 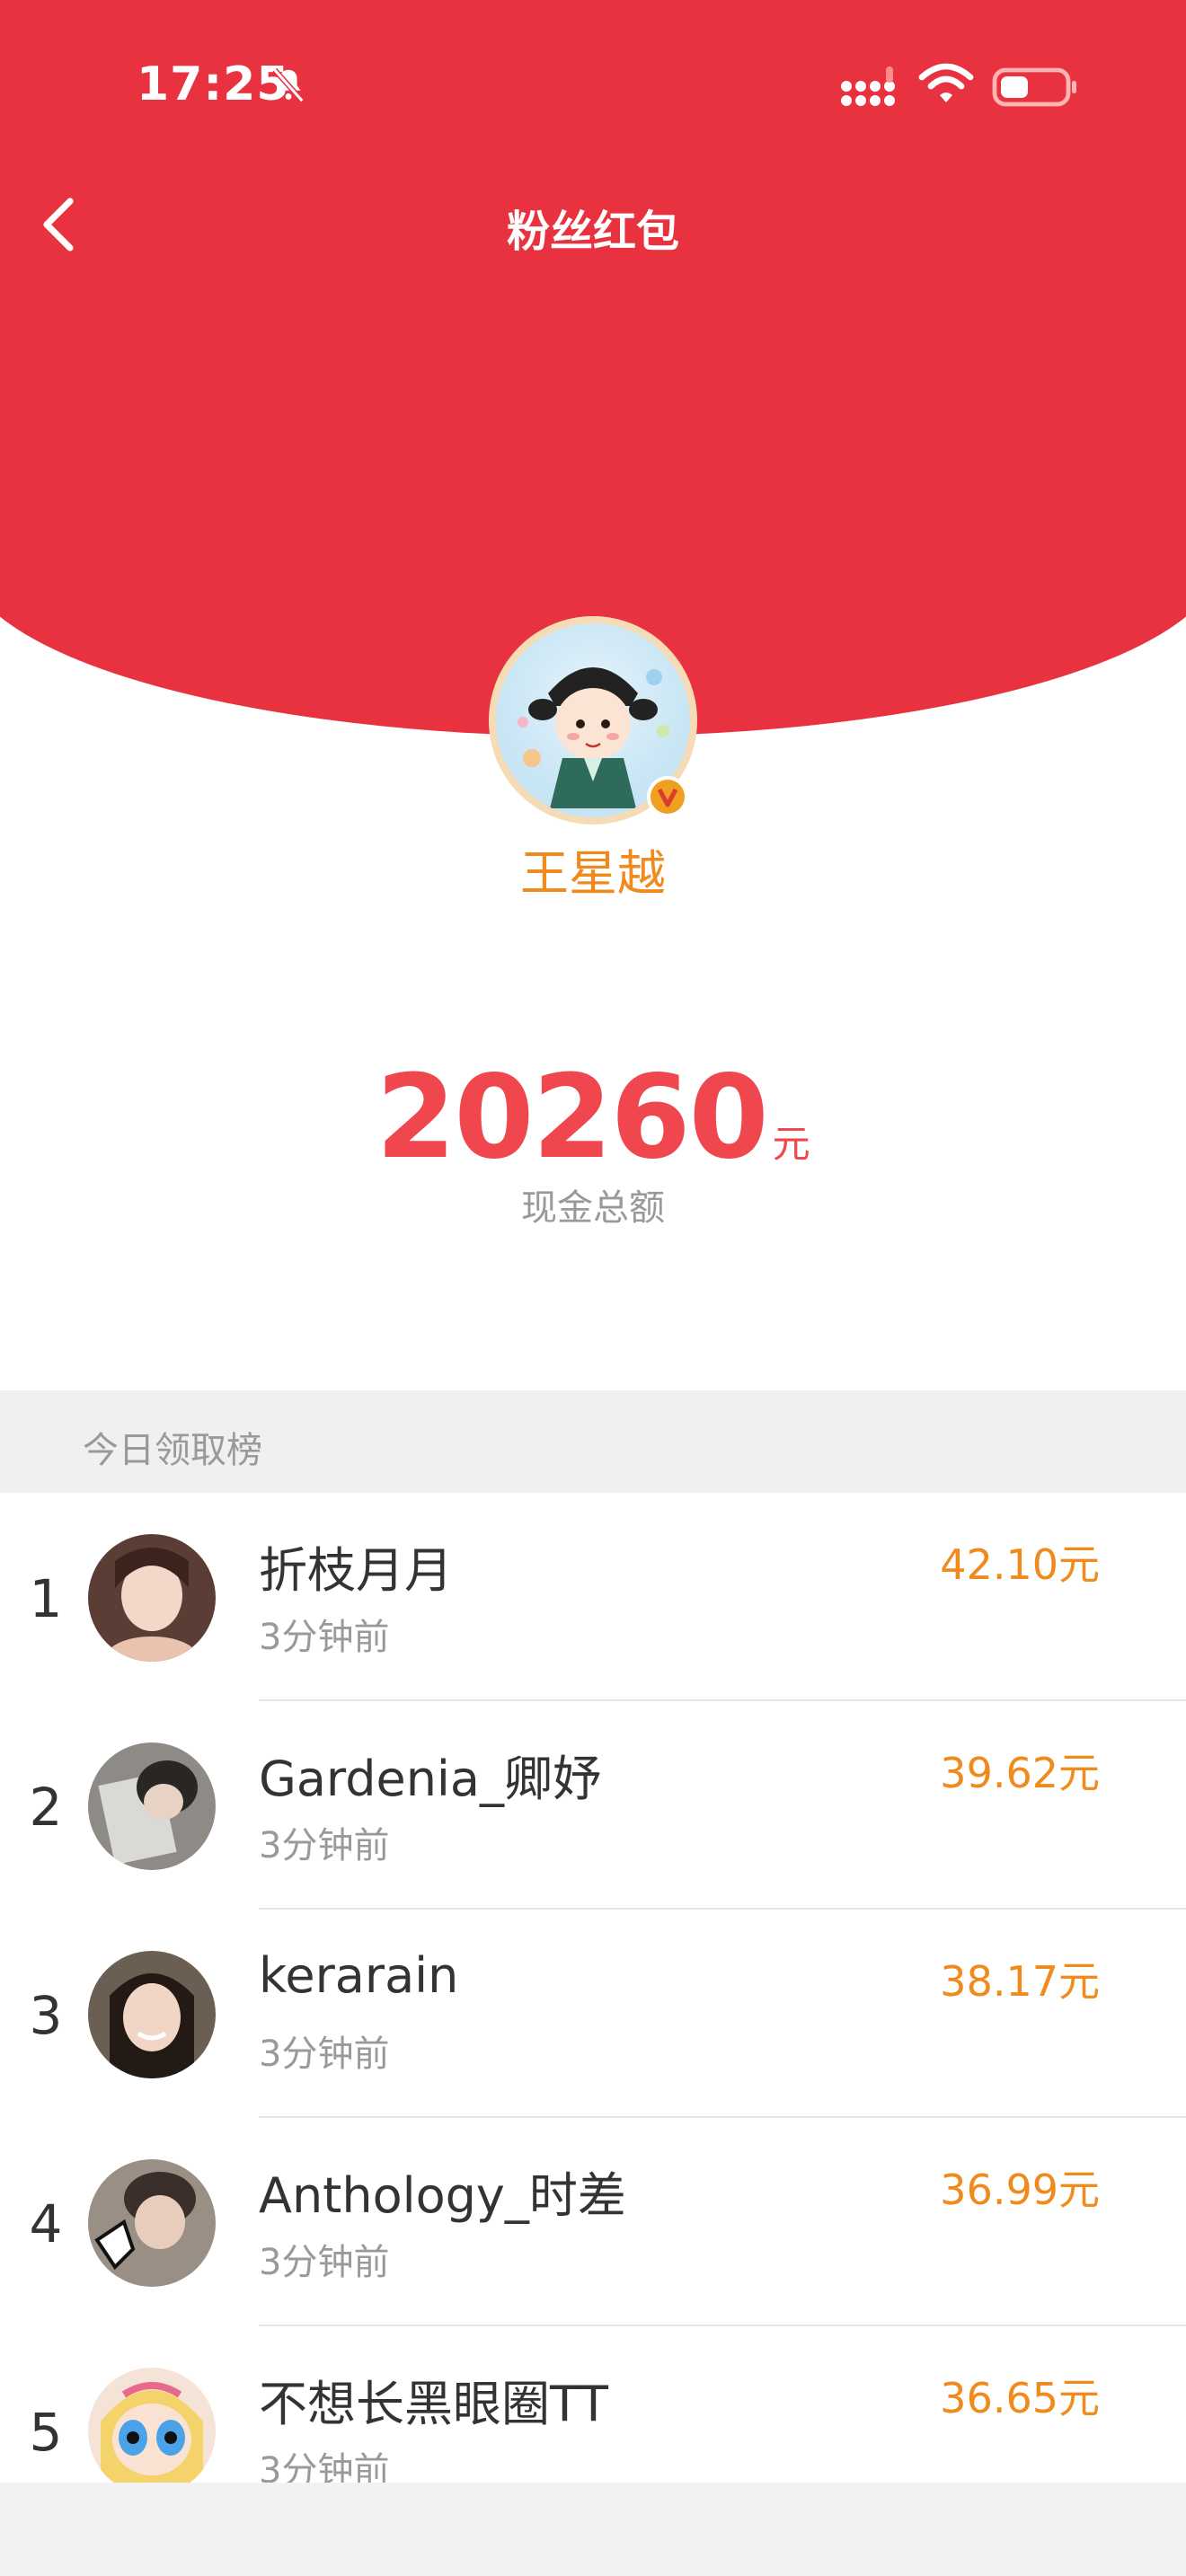 What do you see at coordinates (288, 85) in the screenshot?
I see `bell-muted-icon` at bounding box center [288, 85].